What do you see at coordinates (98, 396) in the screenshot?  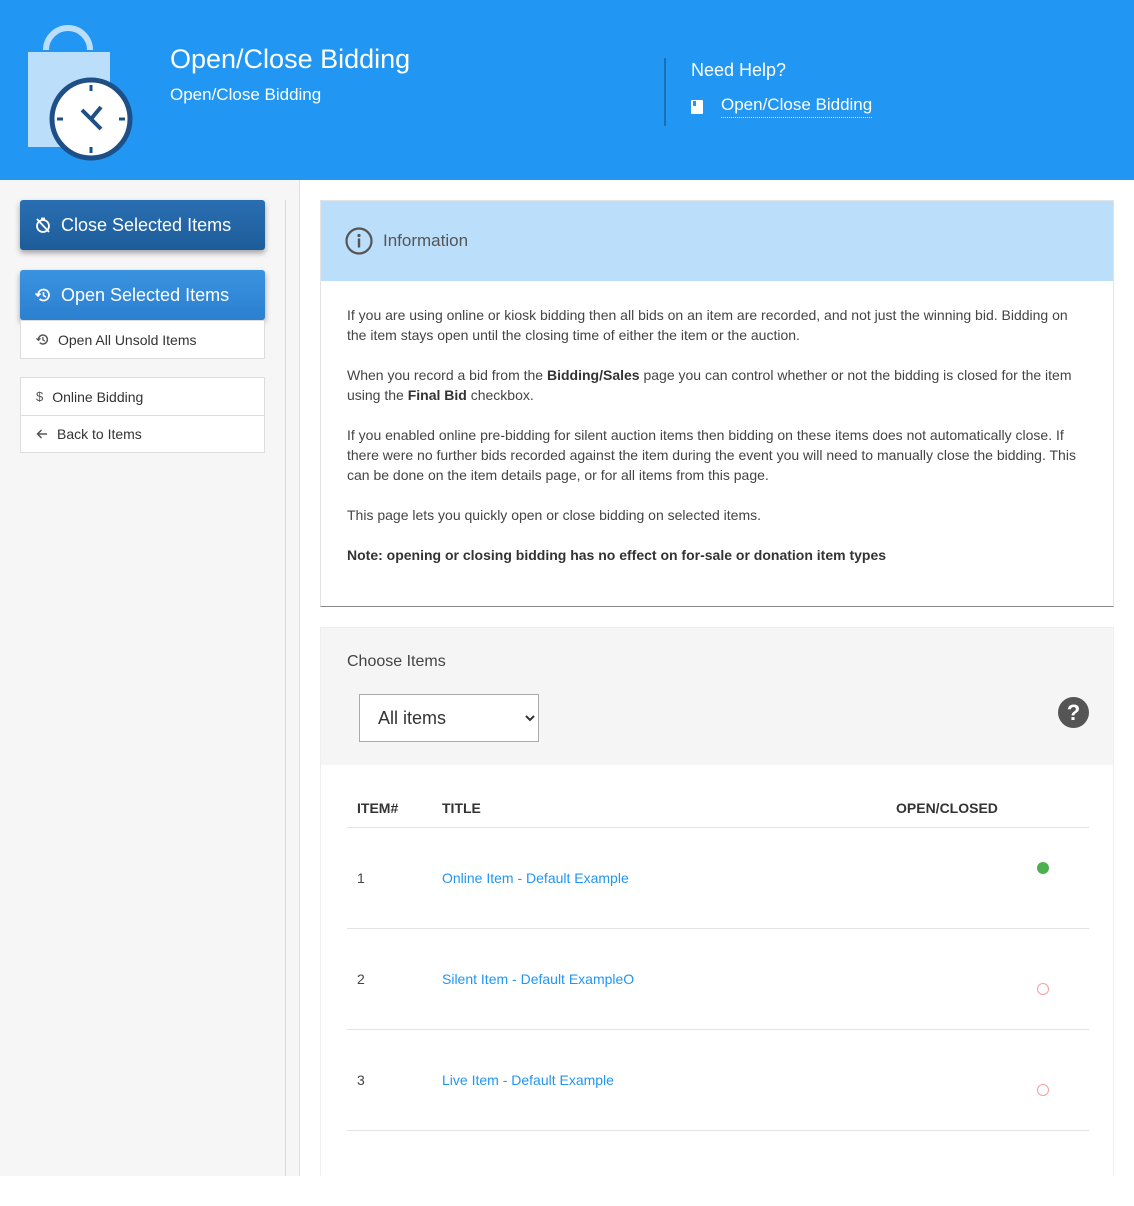 I see `online-bidding-label: Online Bidding` at bounding box center [98, 396].